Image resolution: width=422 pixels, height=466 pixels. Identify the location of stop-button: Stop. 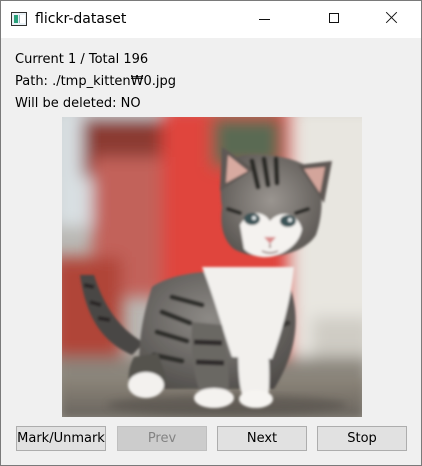
(362, 438).